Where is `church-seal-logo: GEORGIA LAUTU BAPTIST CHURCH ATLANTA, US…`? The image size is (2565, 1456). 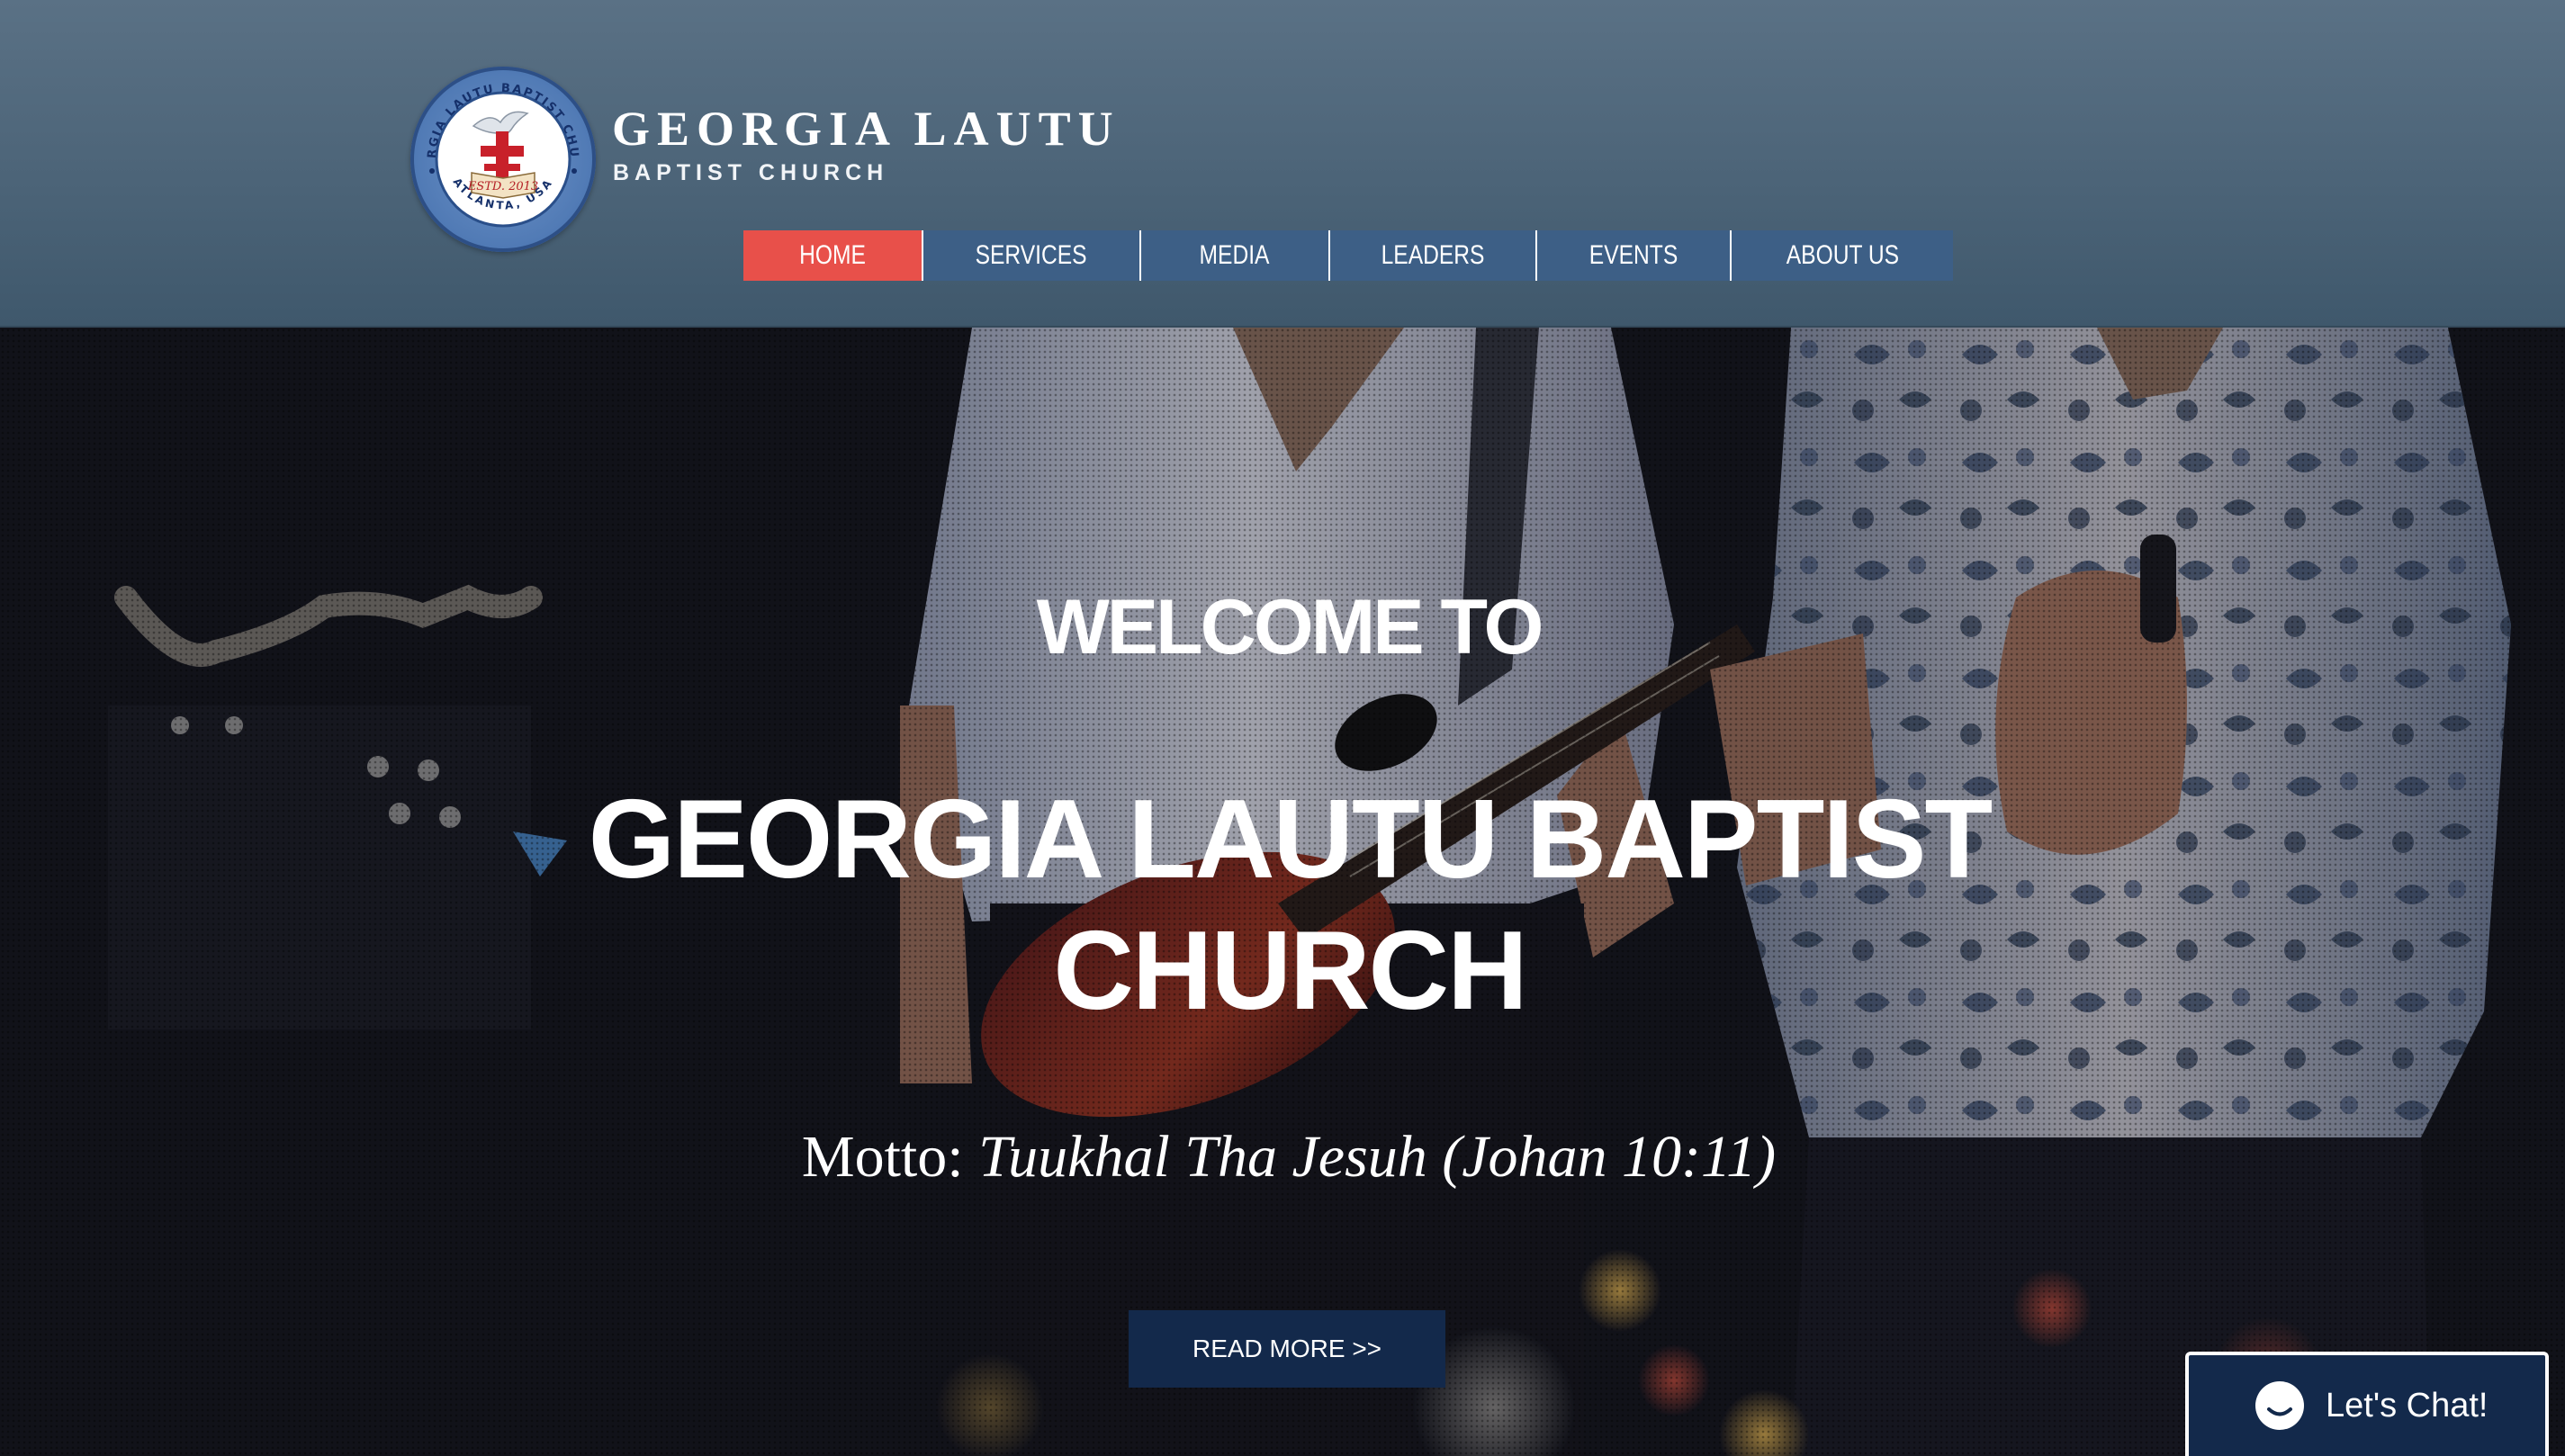
church-seal-logo: GEORGIA LAUTU BAPTIST CHURCH ATLANTA, US… is located at coordinates (503, 160).